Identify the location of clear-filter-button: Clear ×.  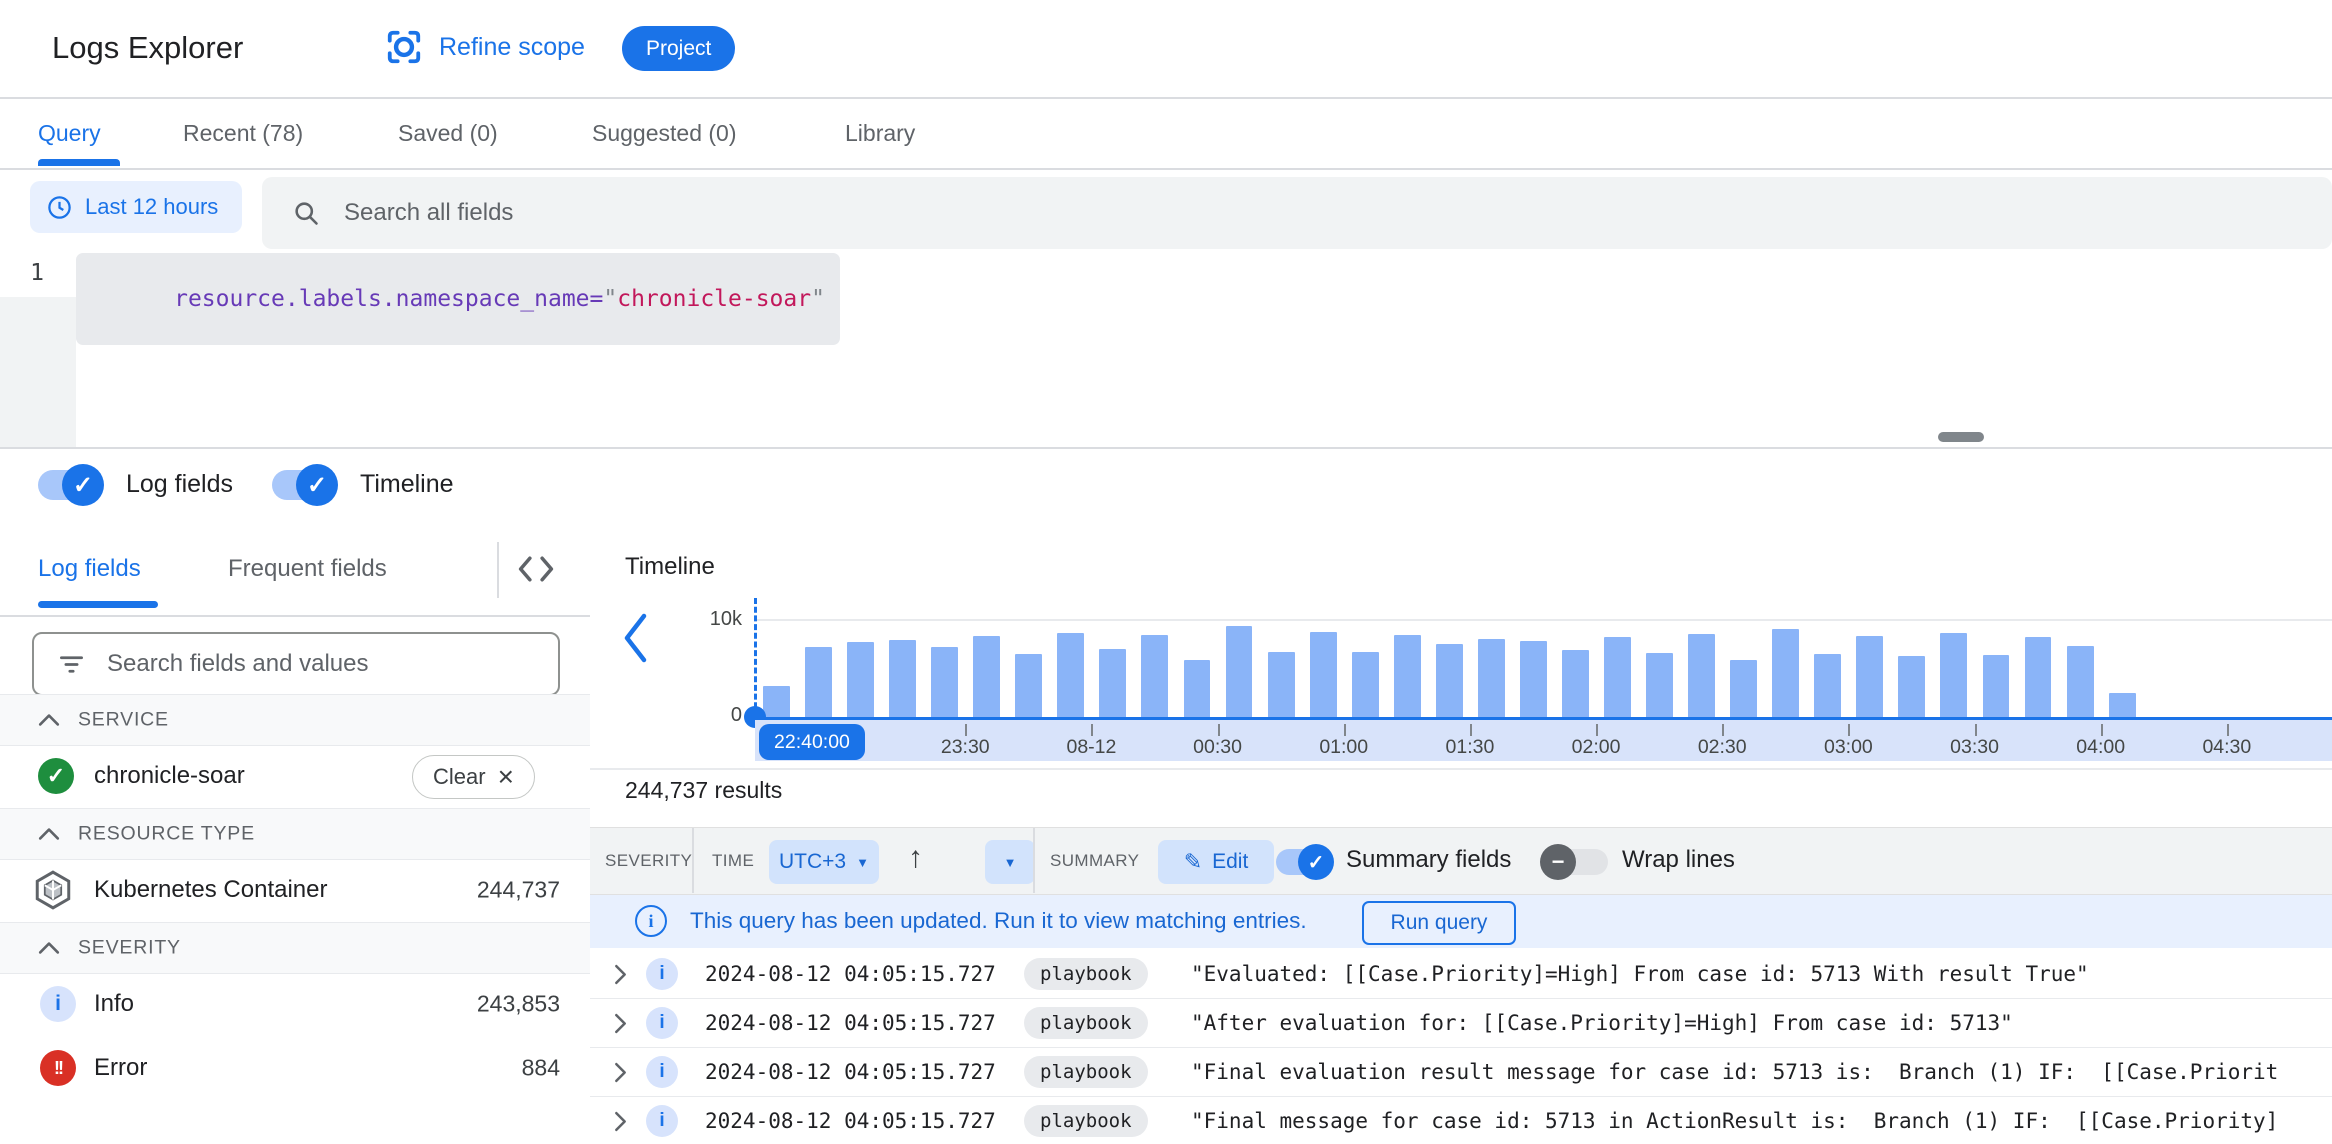
(473, 777).